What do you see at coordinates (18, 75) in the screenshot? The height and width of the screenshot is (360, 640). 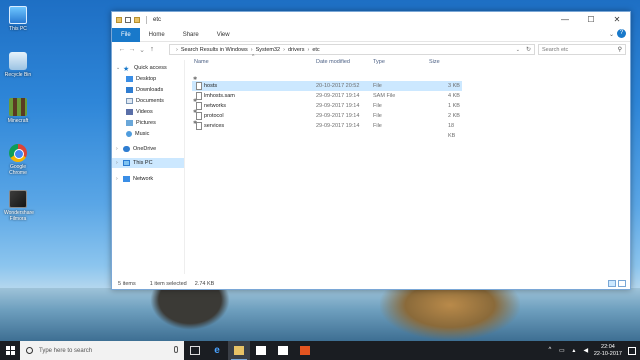 I see `desktop-icon-label: Recycle Bin` at bounding box center [18, 75].